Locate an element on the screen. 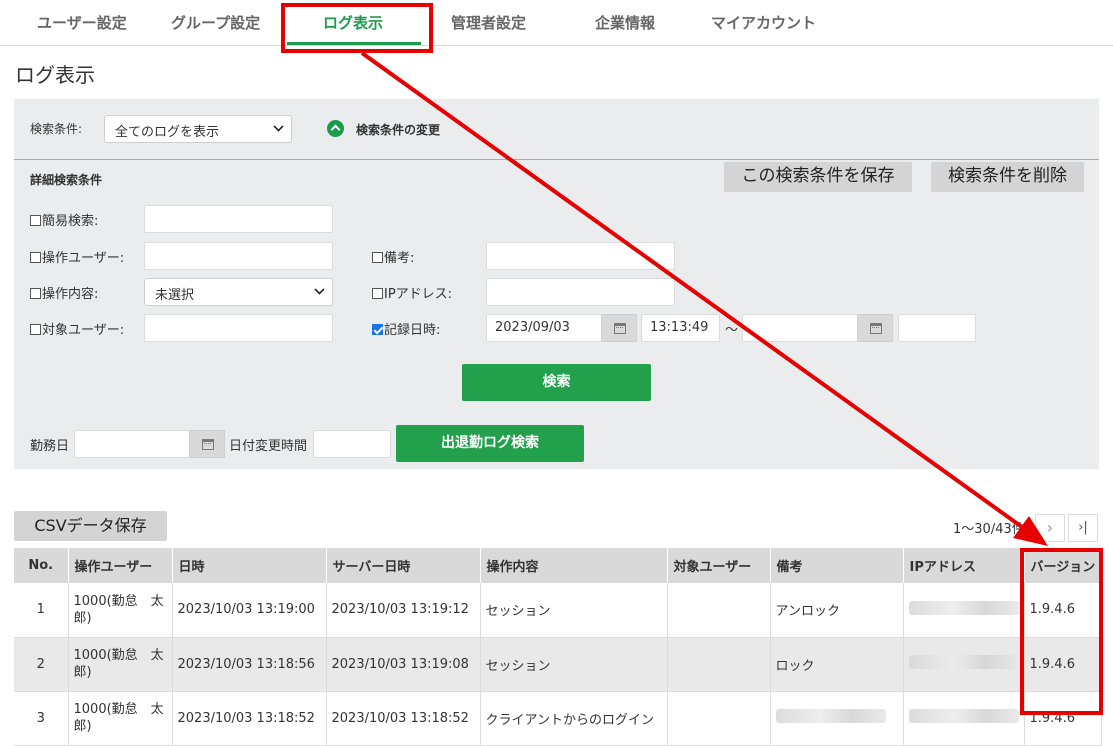  cell-note is located at coordinates (837, 718).